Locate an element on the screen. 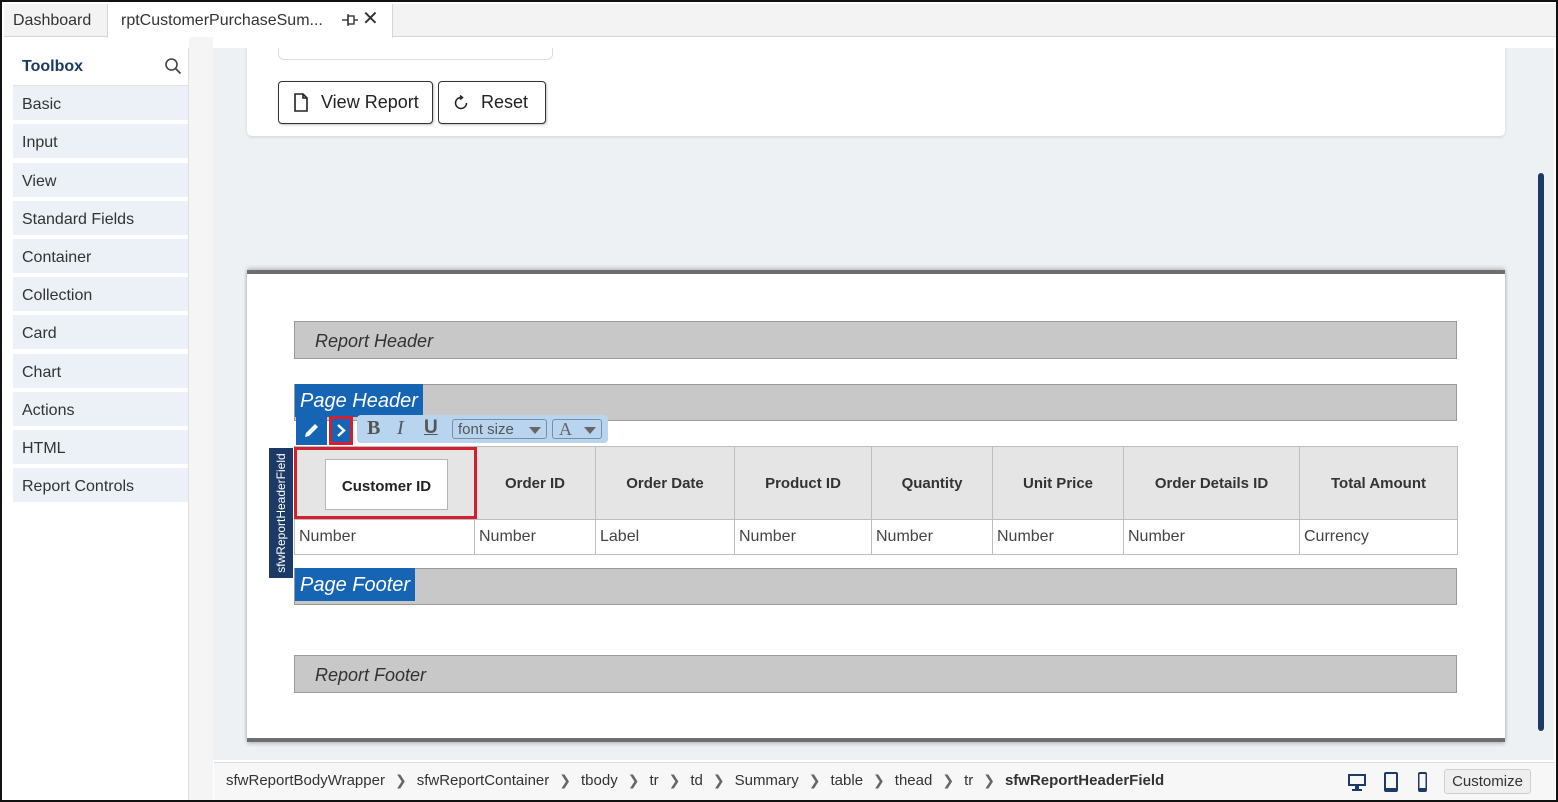 This screenshot has width=1558, height=802. reset-button: Reset is located at coordinates (492, 102).